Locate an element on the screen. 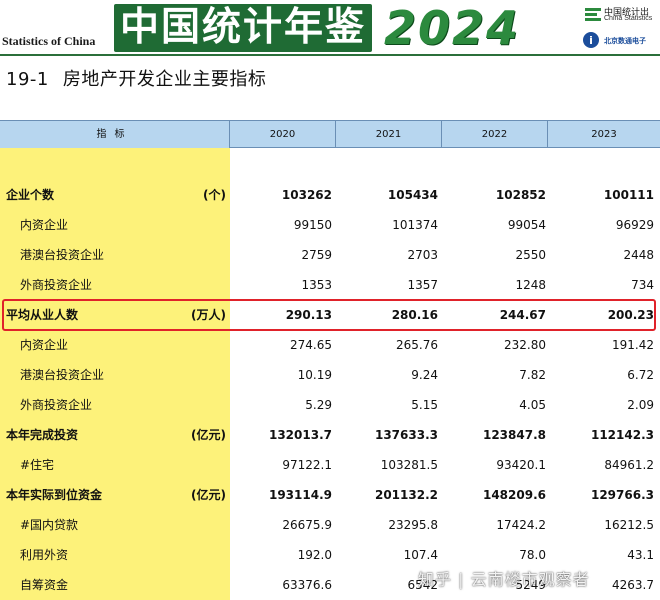  bj-logo-icon: i is located at coordinates (591, 40).